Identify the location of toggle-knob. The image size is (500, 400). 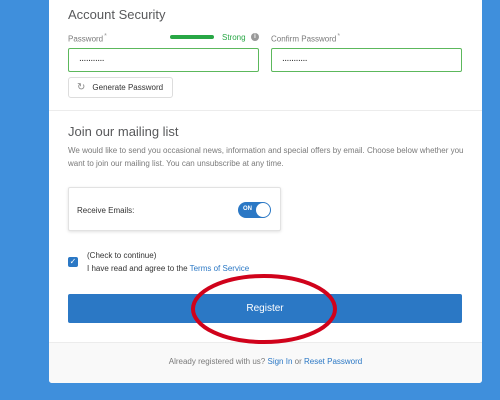
(263, 210).